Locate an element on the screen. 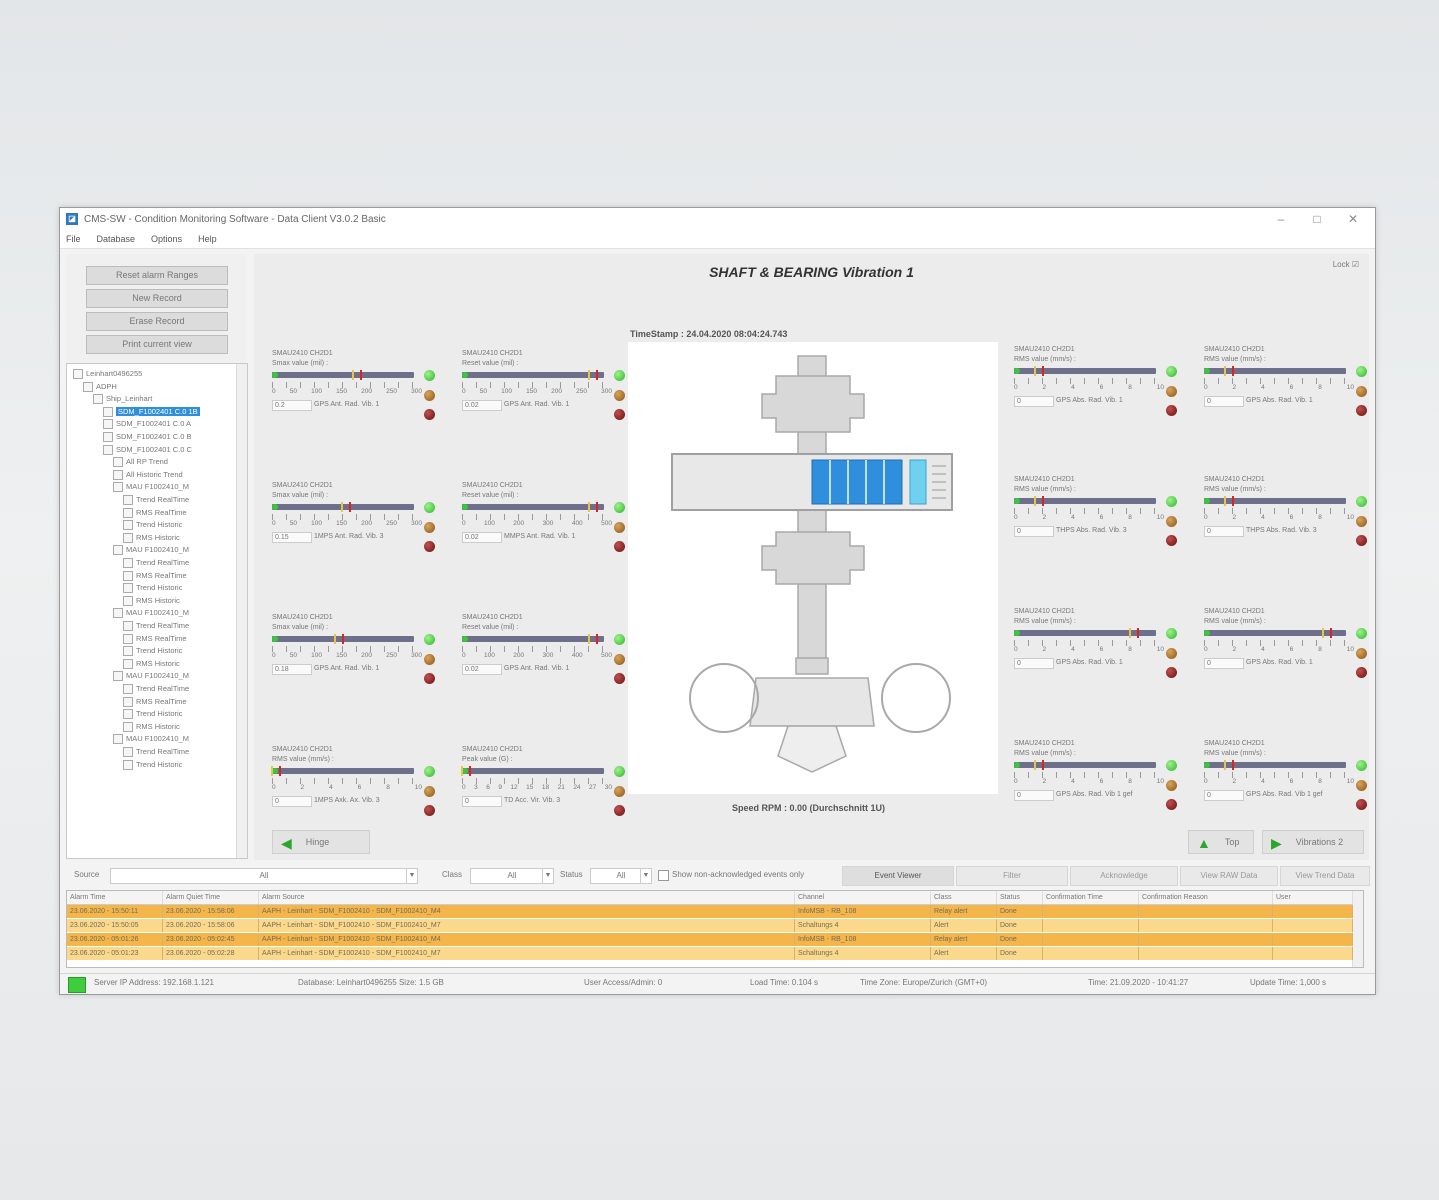 Image resolution: width=1439 pixels, height=1200 pixels. tree-item: All Historic Trend is located at coordinates (148, 475).